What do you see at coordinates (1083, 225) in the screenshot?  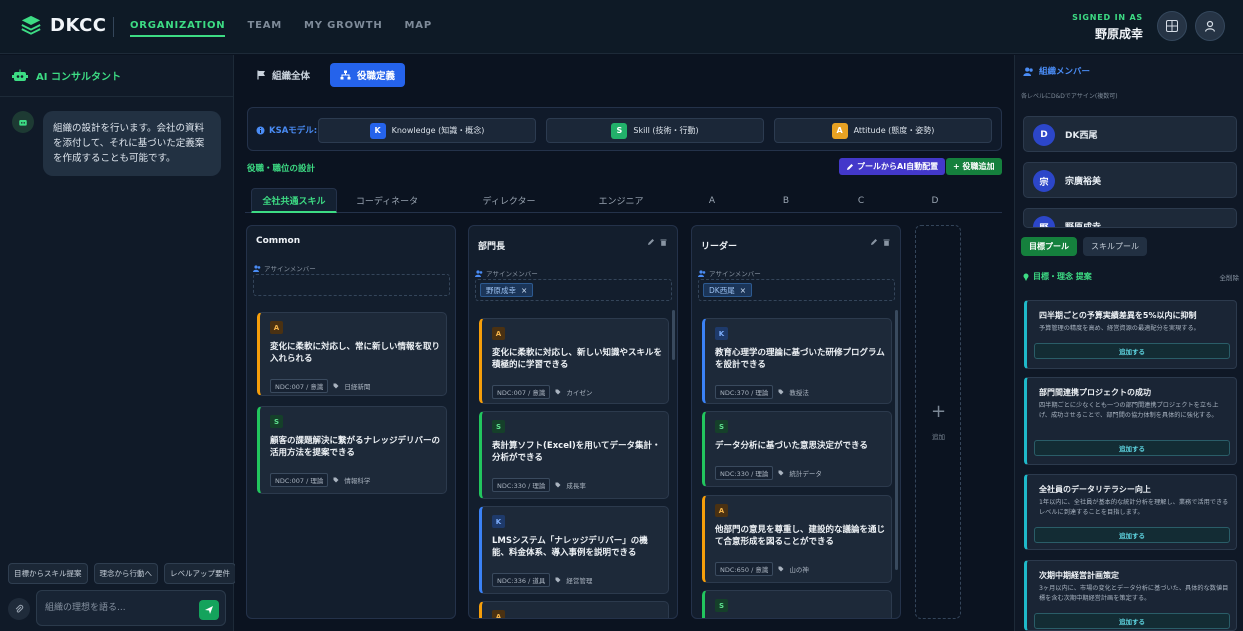 I see `member-name: 野原成幸` at bounding box center [1083, 225].